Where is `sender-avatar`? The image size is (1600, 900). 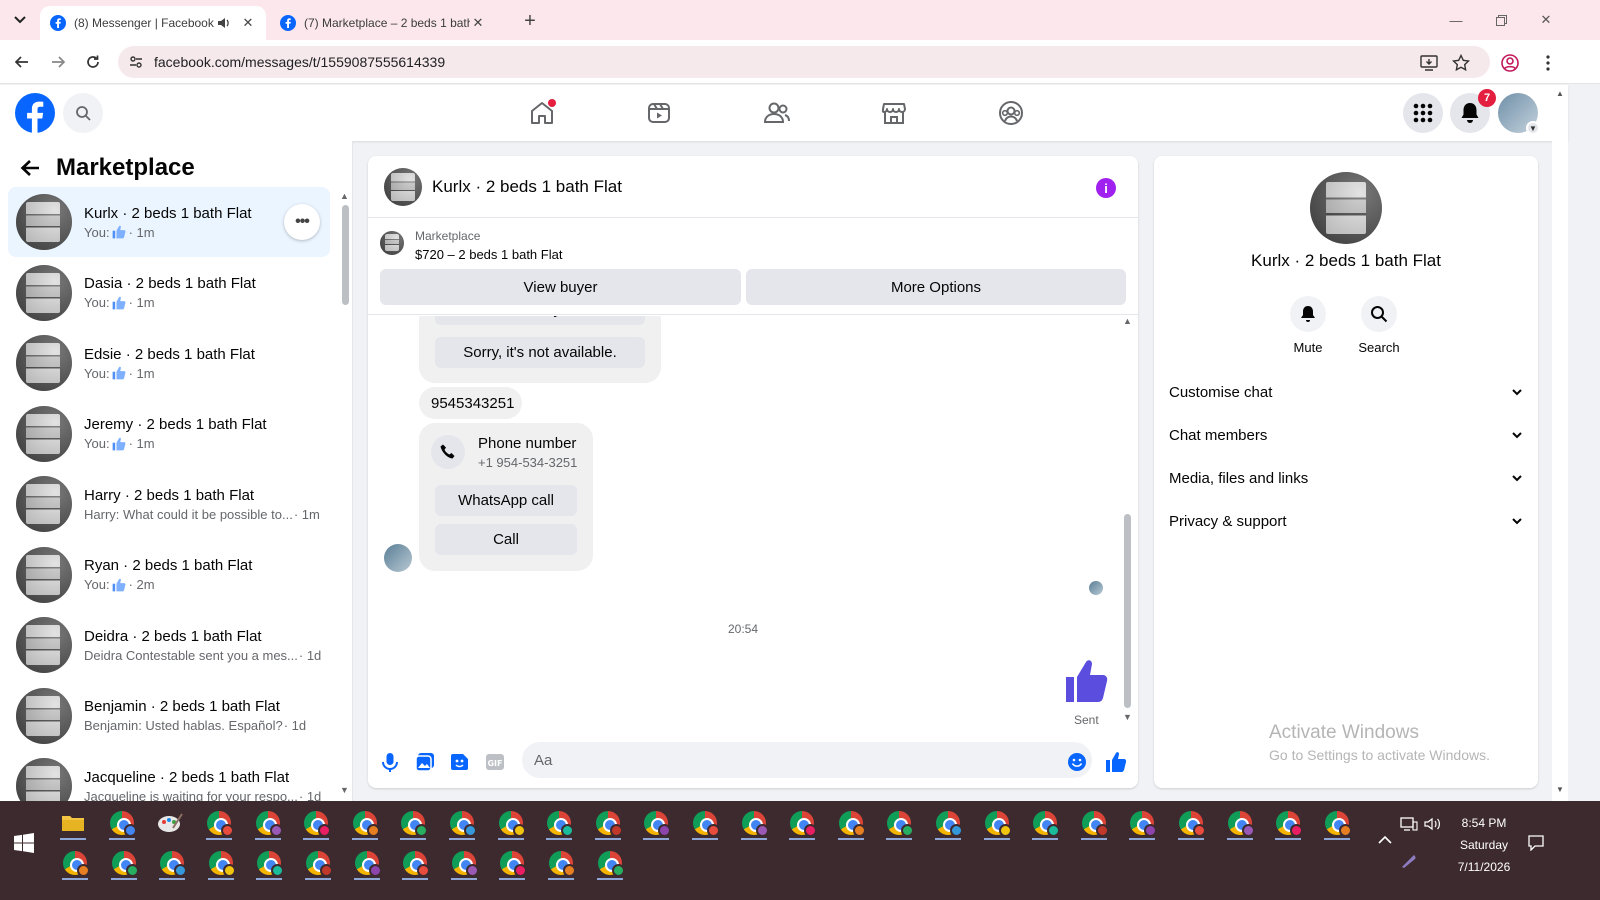
sender-avatar is located at coordinates (398, 558).